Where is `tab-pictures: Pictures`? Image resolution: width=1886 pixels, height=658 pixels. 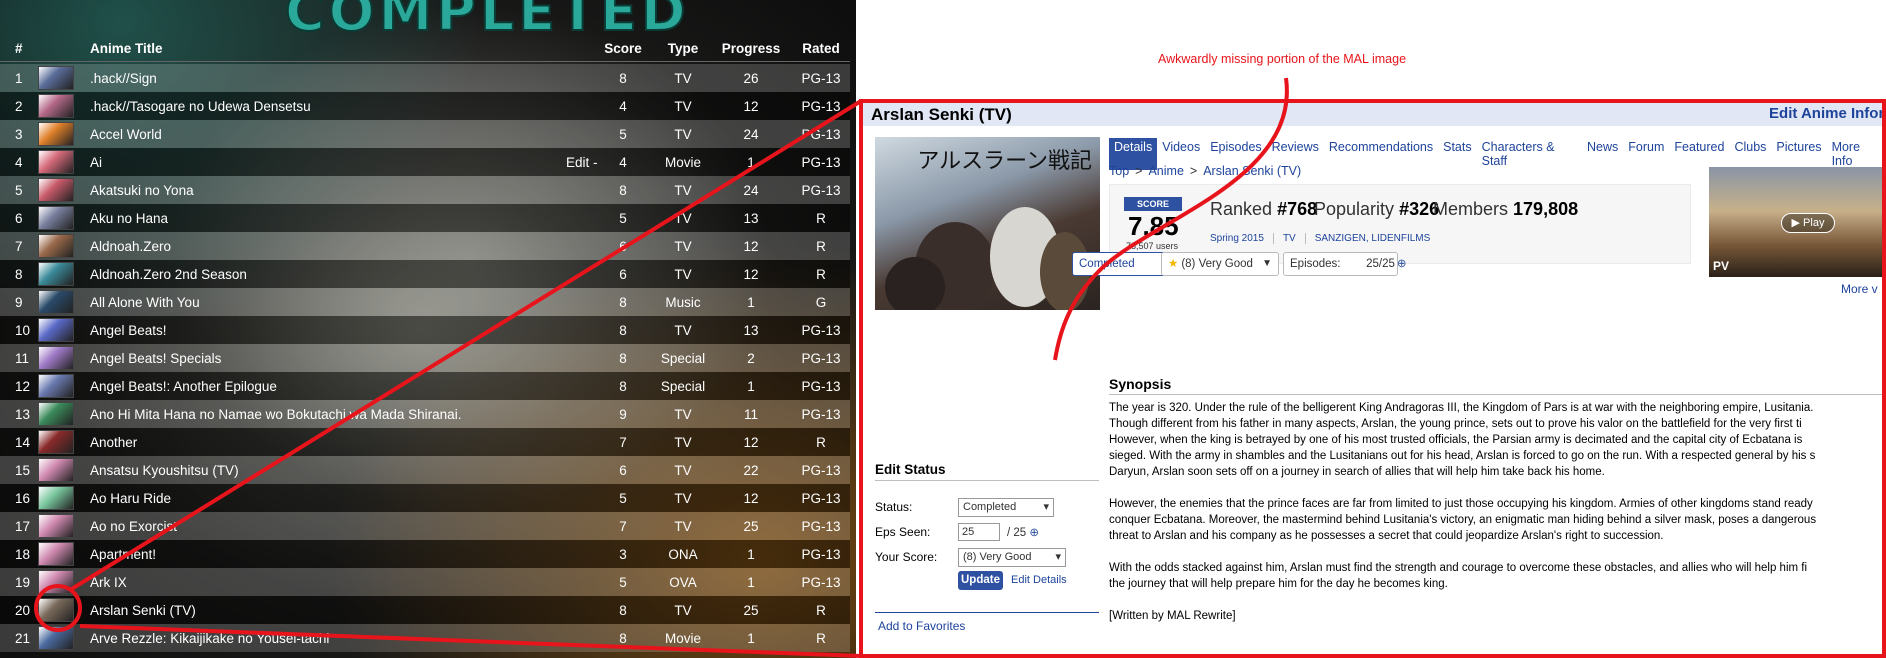
tab-pictures: Pictures is located at coordinates (1798, 154).